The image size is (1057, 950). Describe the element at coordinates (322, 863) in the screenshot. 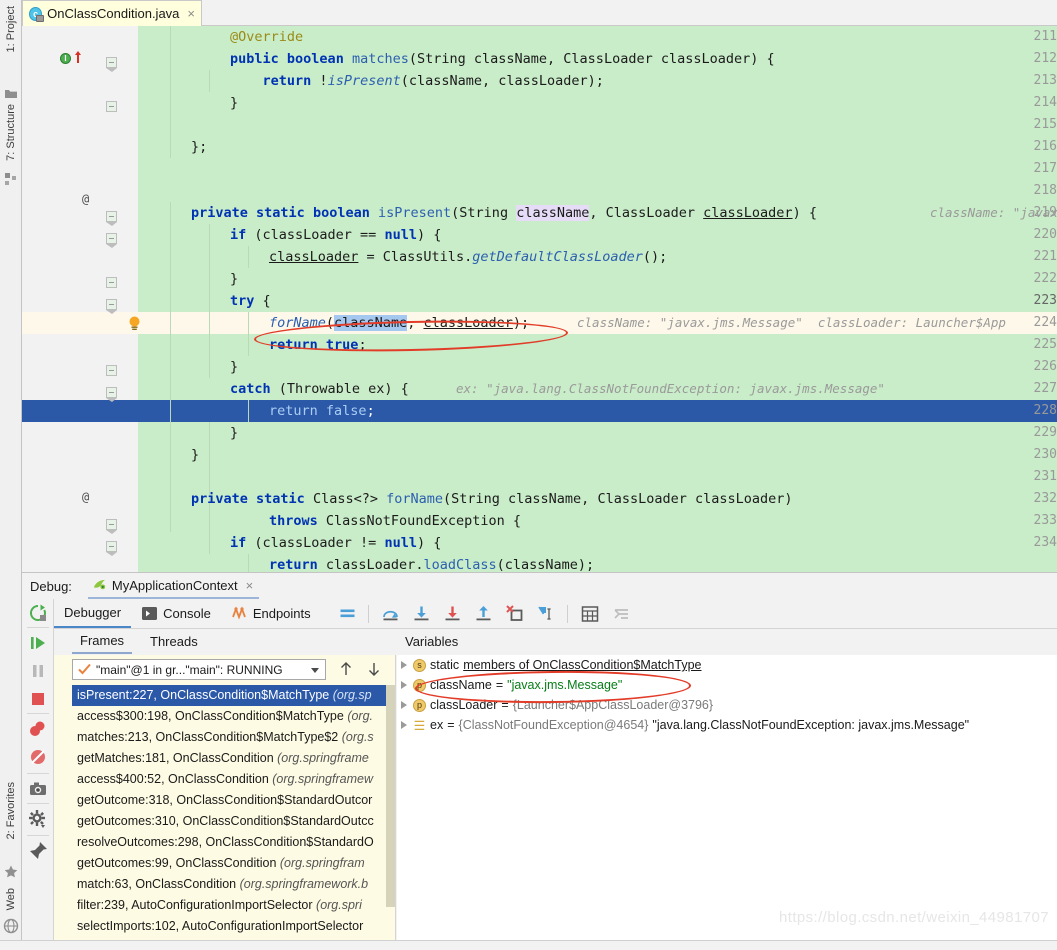

I see `frame-package: (org.springfram` at that location.